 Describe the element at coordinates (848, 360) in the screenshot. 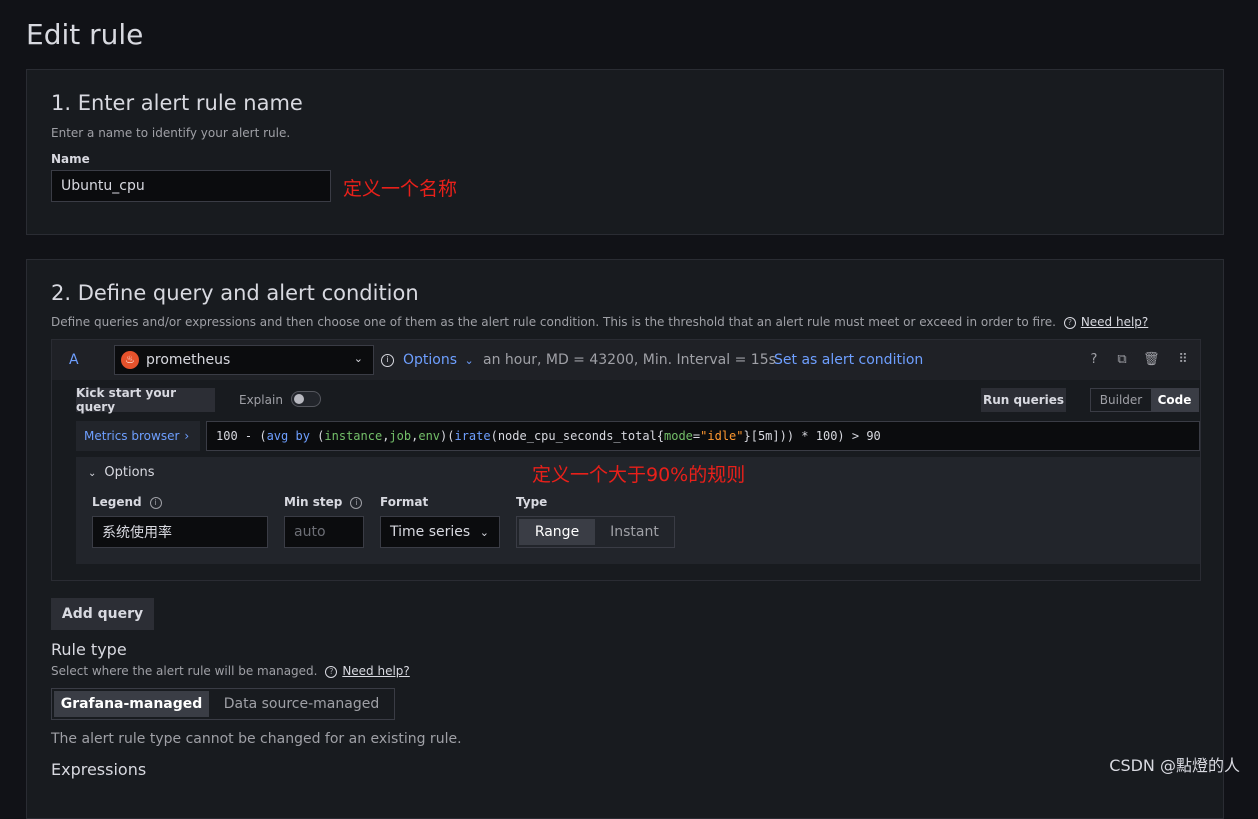

I see `set-alert-condition-button: Set as alert condition` at that location.